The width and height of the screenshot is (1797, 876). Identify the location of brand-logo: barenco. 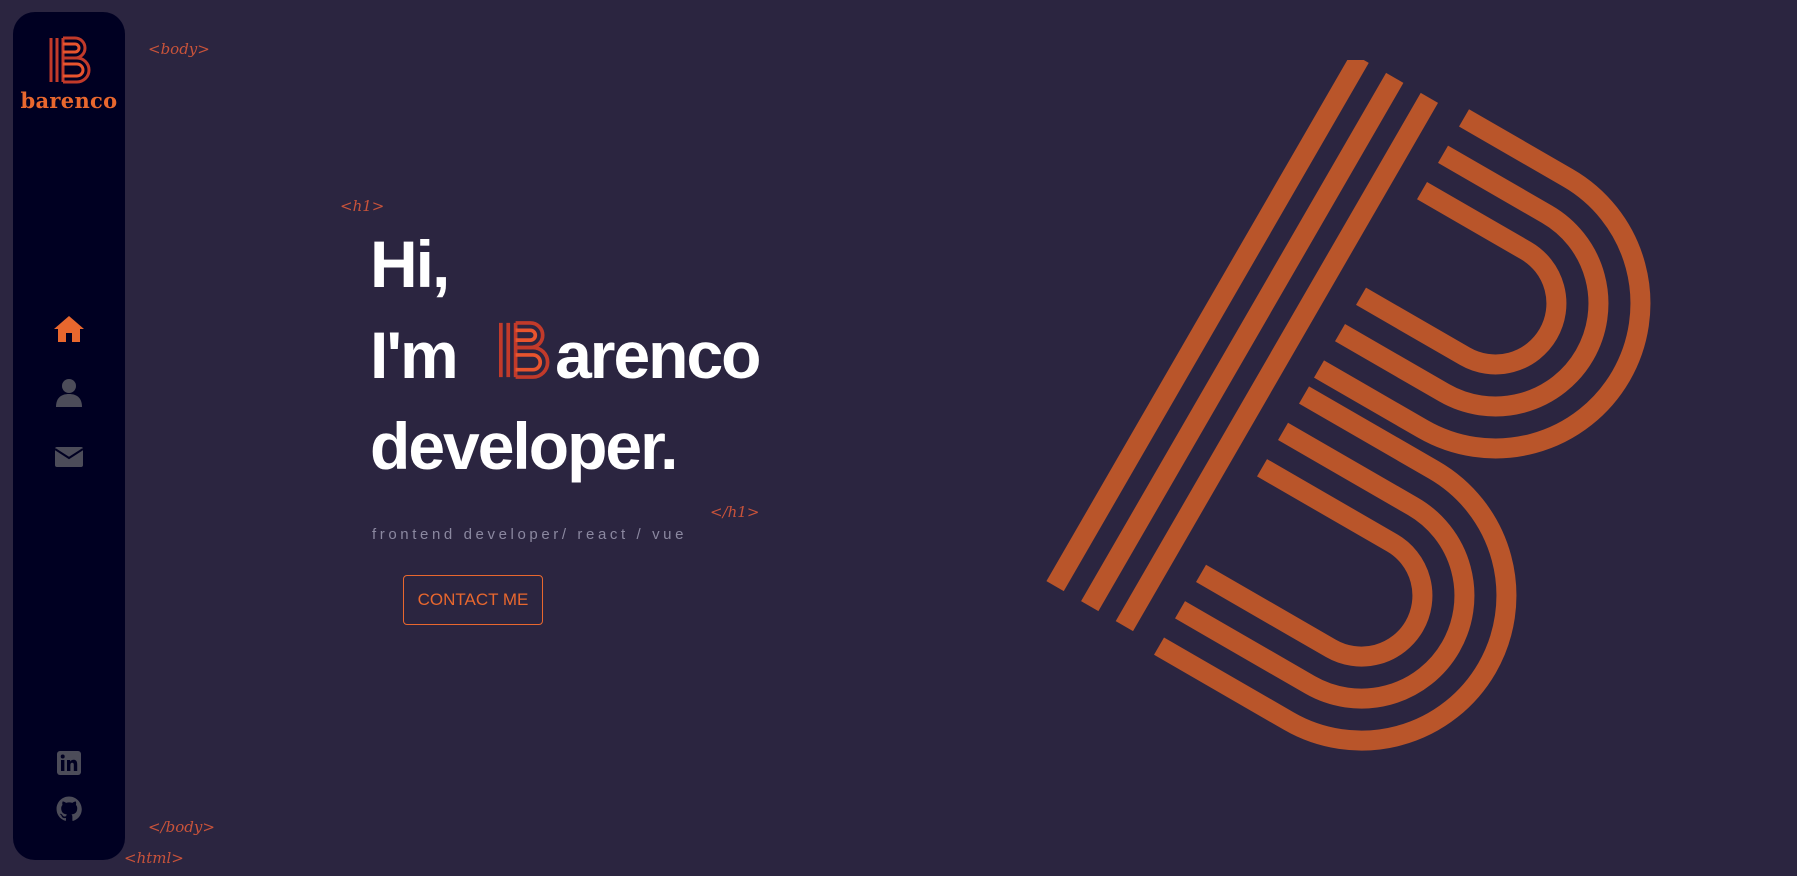
(69, 73).